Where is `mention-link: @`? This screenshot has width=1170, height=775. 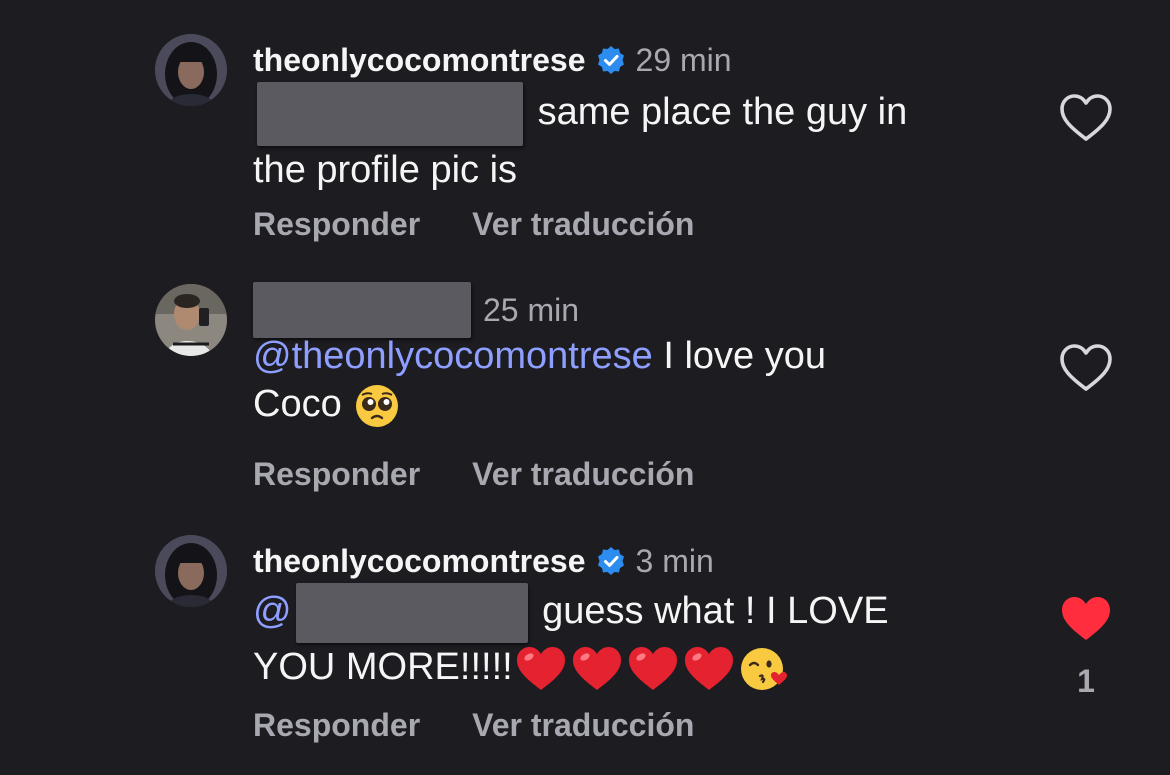
mention-link: @ is located at coordinates (392, 613).